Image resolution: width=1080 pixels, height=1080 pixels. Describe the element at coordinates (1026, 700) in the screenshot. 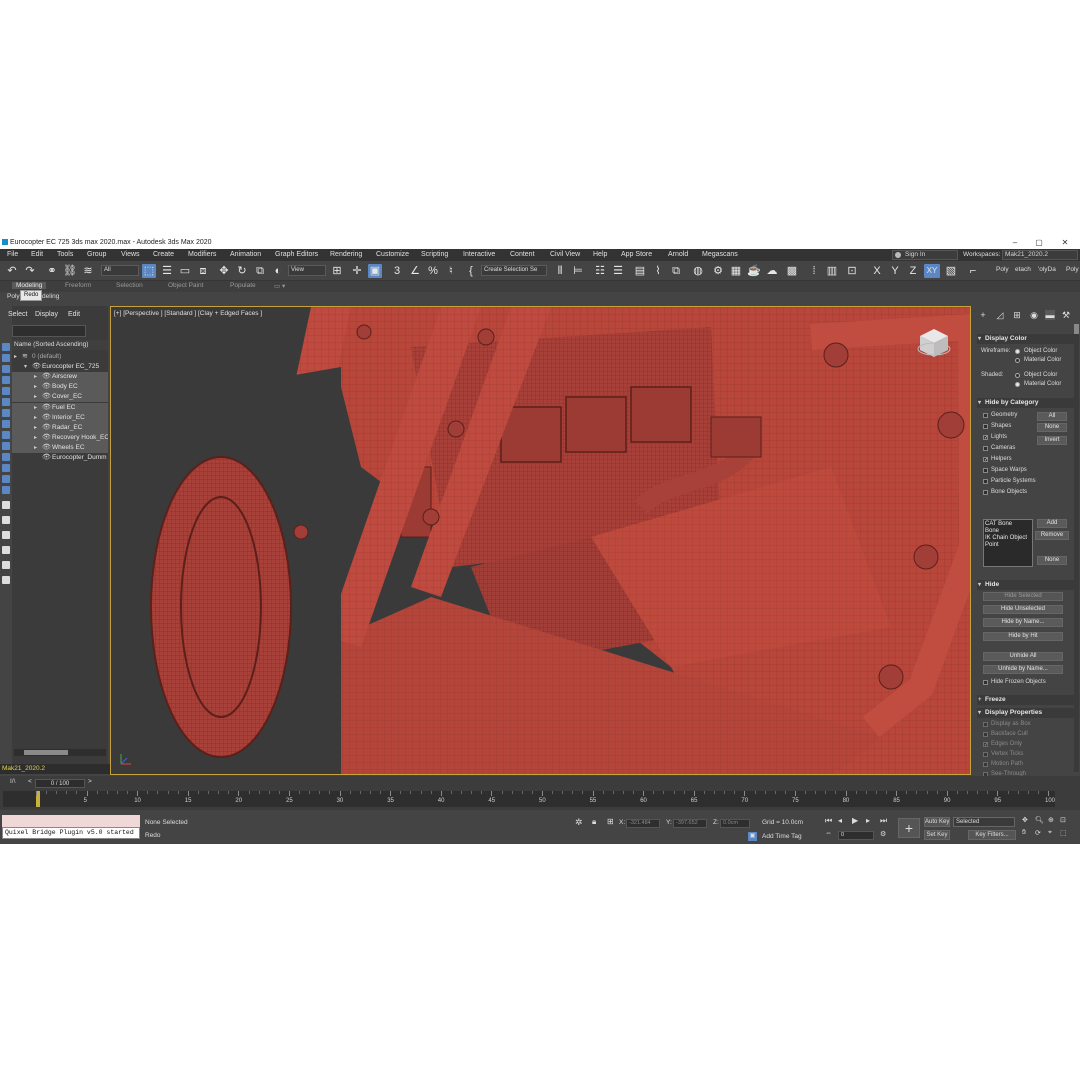

I see `freeze-rollout: Freeze` at that location.